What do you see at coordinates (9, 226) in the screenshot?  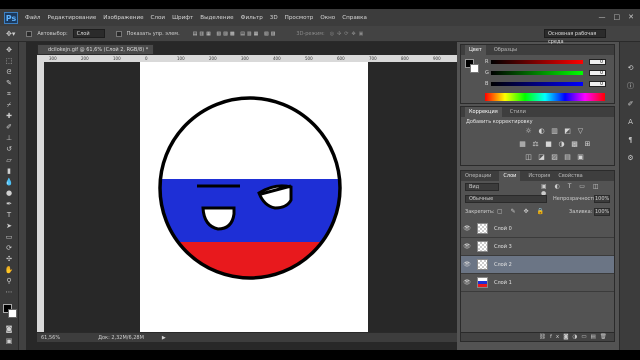 I see `path-select-icon: ➤` at bounding box center [9, 226].